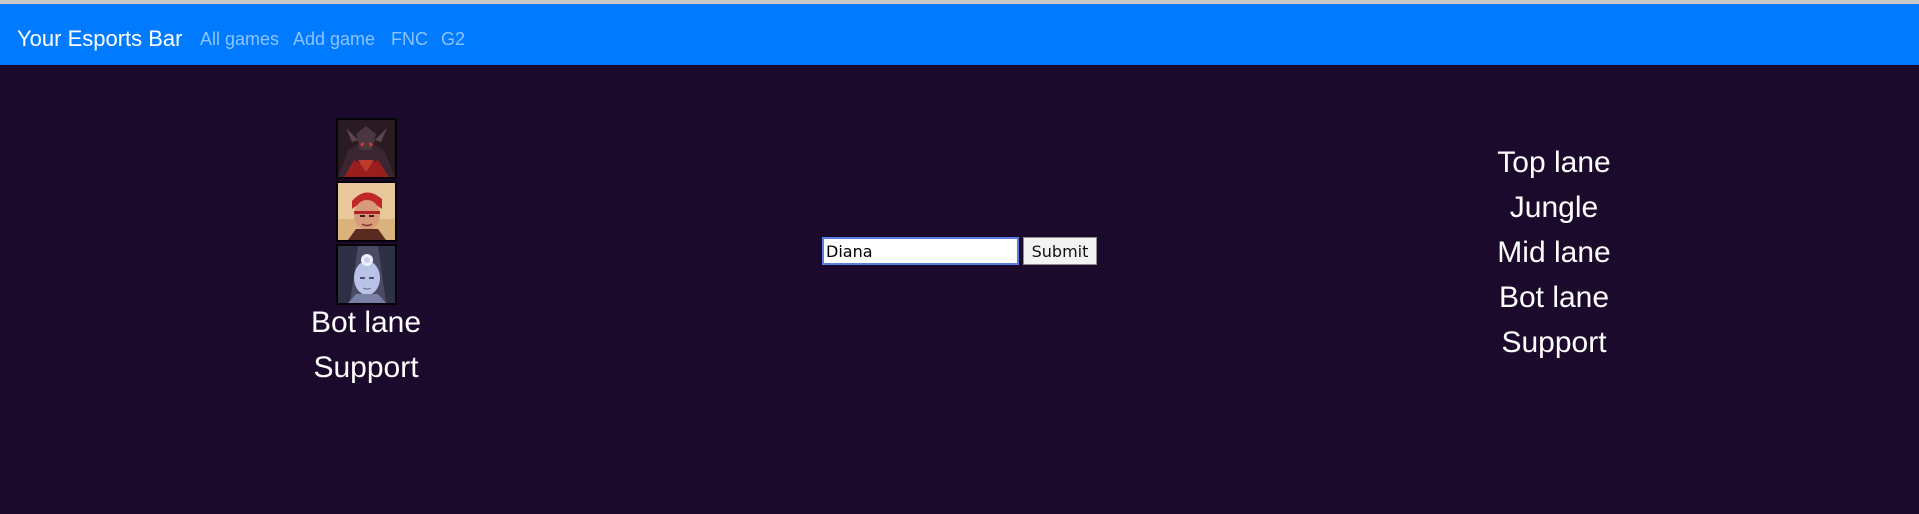 Image resolution: width=1919 pixels, height=514 pixels. I want to click on submit-button: Submit, so click(1060, 251).